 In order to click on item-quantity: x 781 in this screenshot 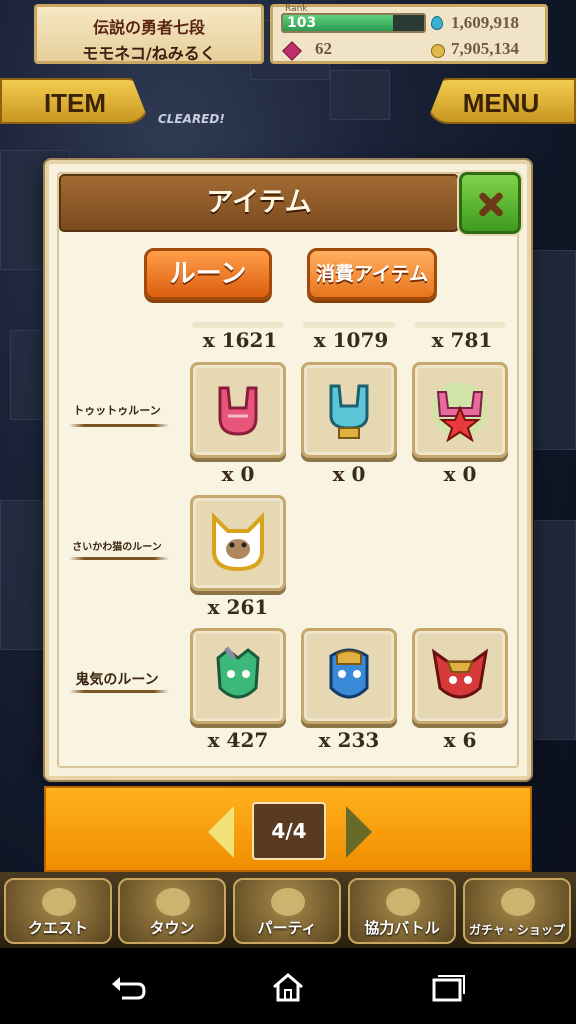, I will do `click(462, 340)`.